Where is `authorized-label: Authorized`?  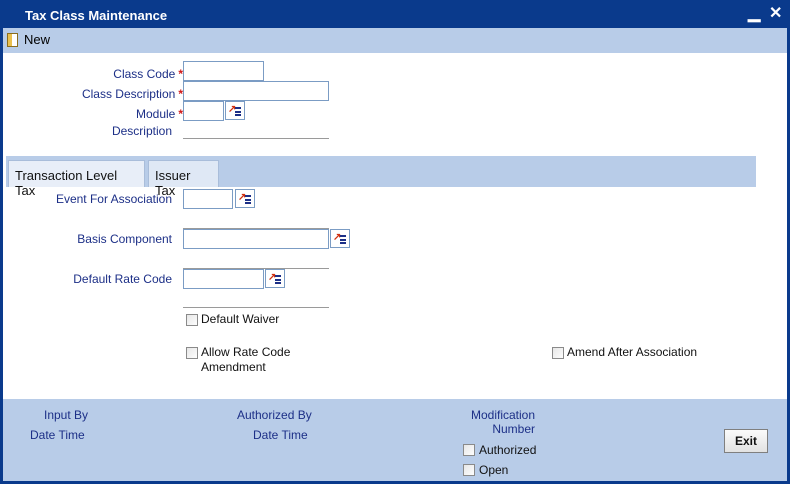 authorized-label: Authorized is located at coordinates (508, 450).